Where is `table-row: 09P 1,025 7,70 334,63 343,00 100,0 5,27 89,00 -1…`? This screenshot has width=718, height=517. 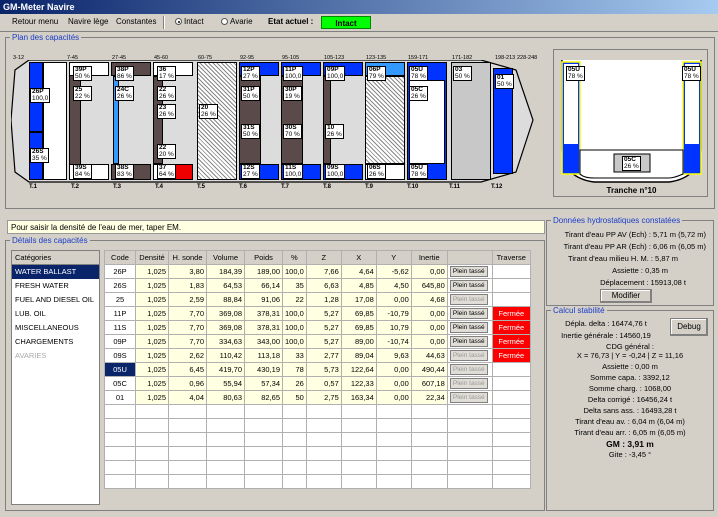
table-row: 09P 1,025 7,70 334,63 343,00 100,0 5,27 89,00 -1… is located at coordinates (317, 341).